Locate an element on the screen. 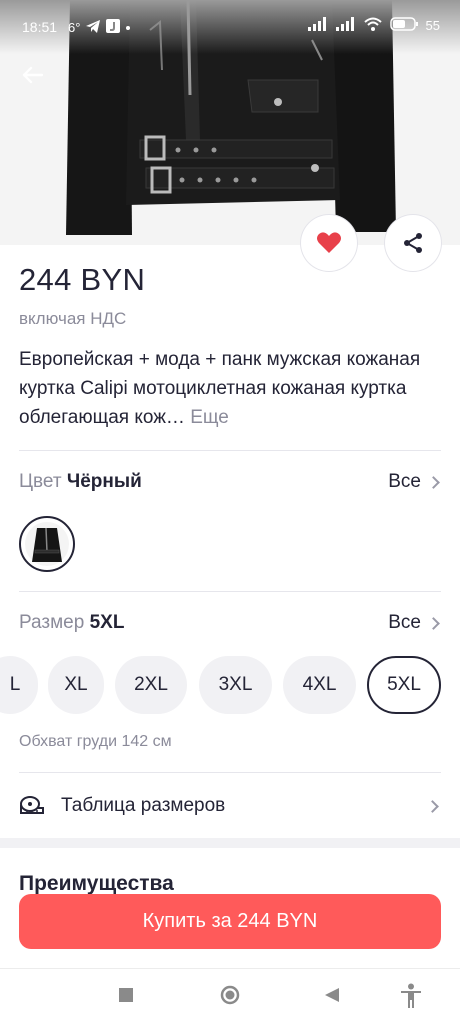  dot-icon is located at coordinates (128, 27).